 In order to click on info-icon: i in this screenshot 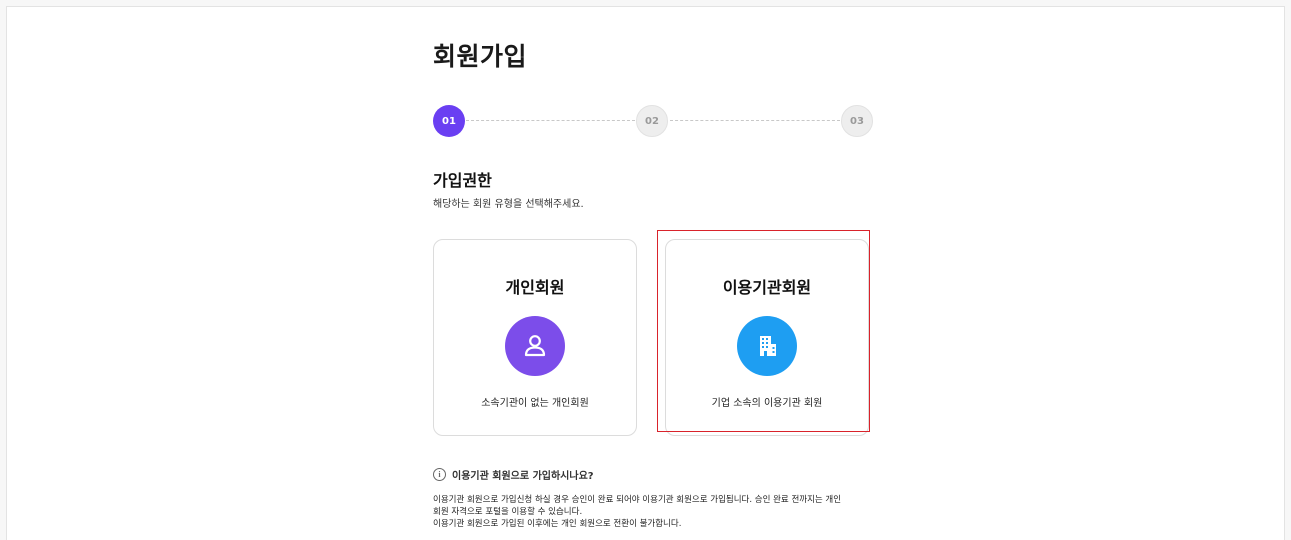, I will do `click(439, 474)`.